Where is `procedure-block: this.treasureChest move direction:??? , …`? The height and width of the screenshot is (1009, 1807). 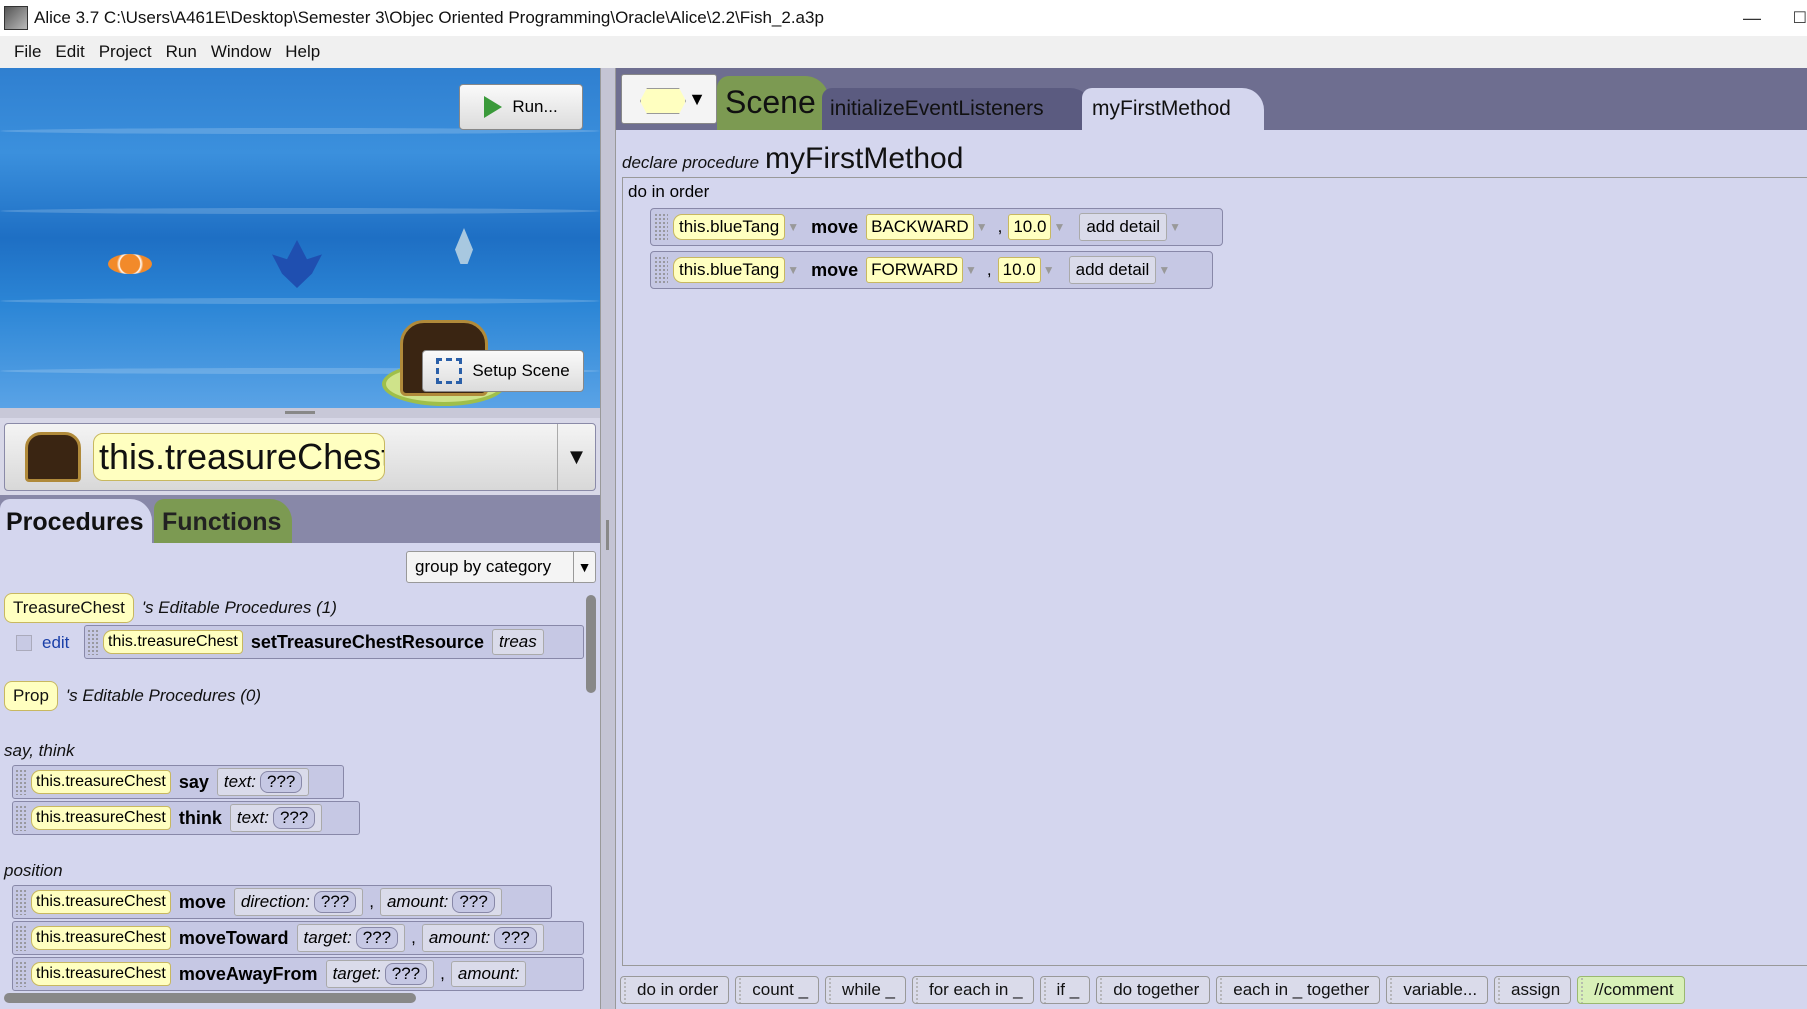 procedure-block: this.treasureChest move direction:??? , … is located at coordinates (282, 902).